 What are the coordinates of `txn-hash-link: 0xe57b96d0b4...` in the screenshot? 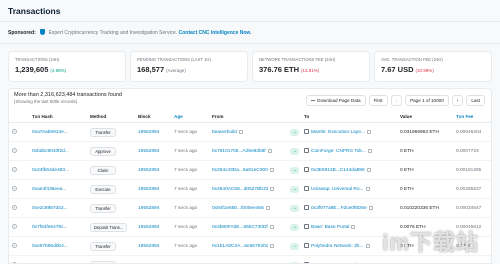 It's located at (50, 246).